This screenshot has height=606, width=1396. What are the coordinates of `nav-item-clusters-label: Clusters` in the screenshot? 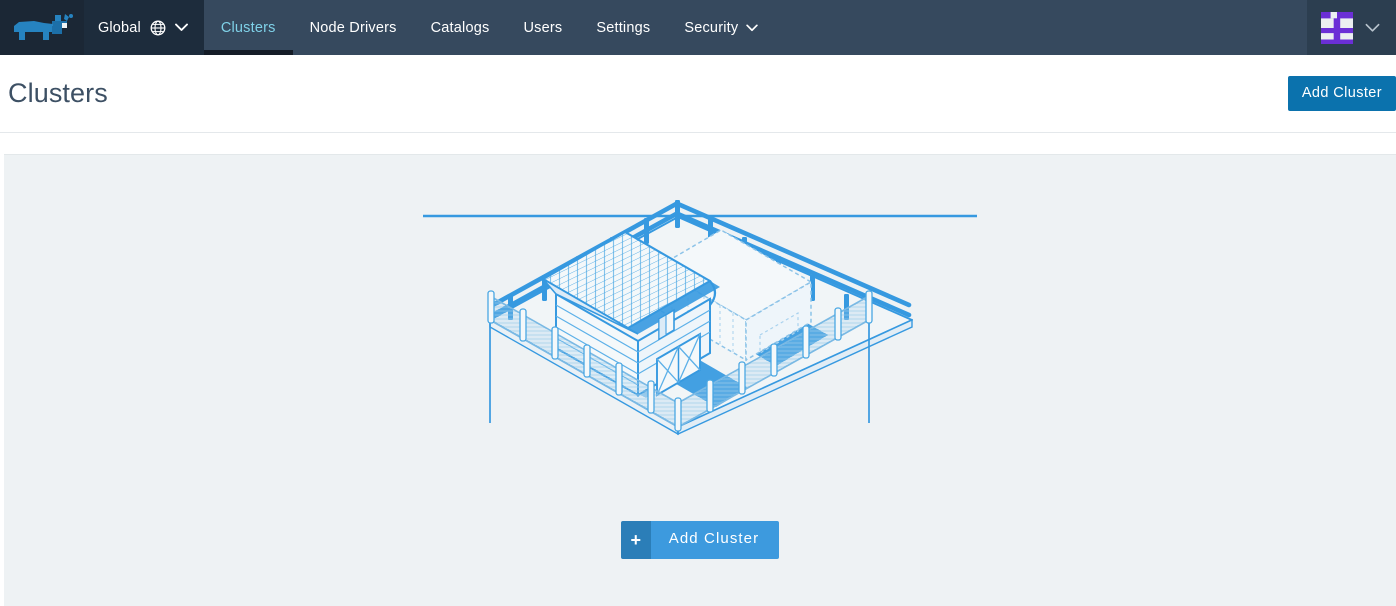 It's located at (248, 27).